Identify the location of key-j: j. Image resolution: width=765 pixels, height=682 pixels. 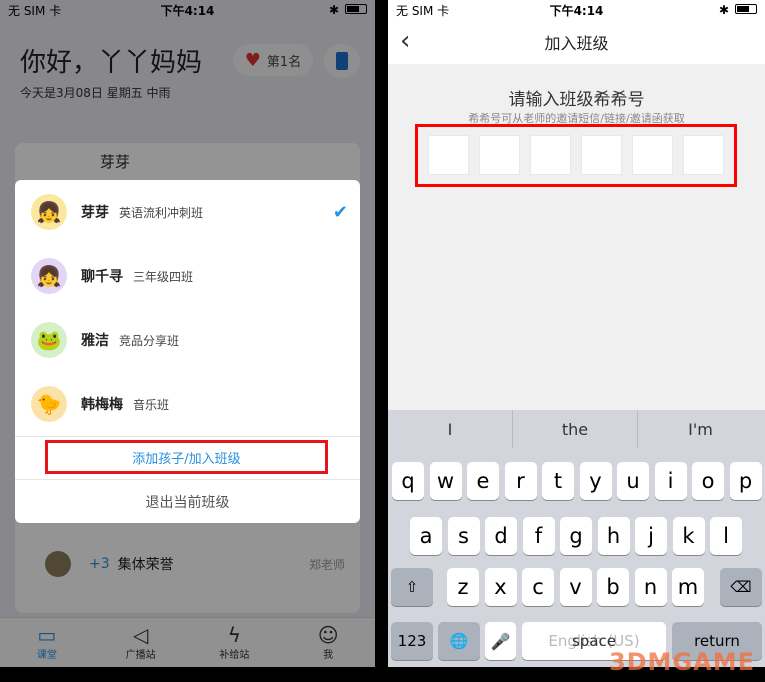
(651, 536).